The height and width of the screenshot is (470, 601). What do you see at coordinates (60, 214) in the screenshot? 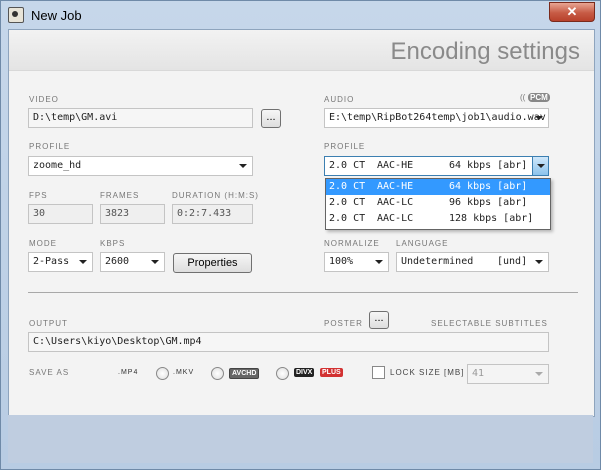
I see `fps-field: 30` at bounding box center [60, 214].